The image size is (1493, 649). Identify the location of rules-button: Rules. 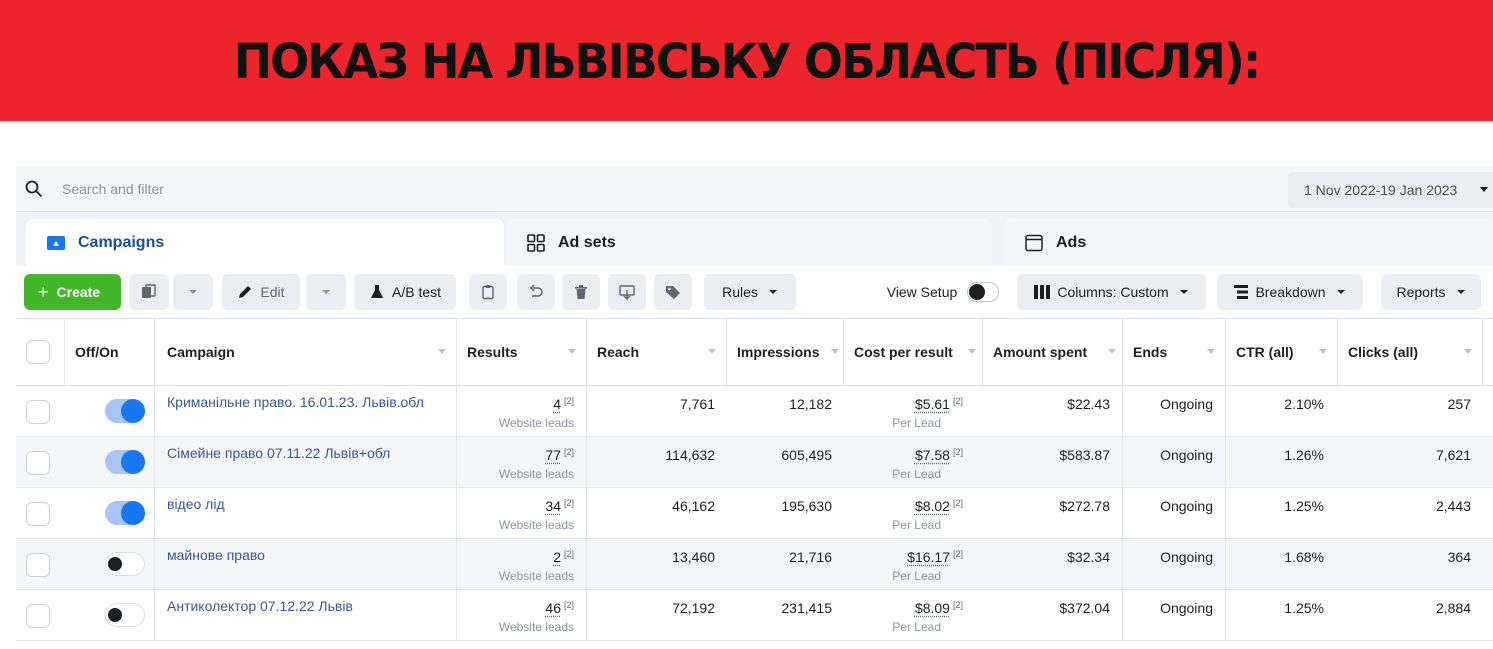
(750, 292).